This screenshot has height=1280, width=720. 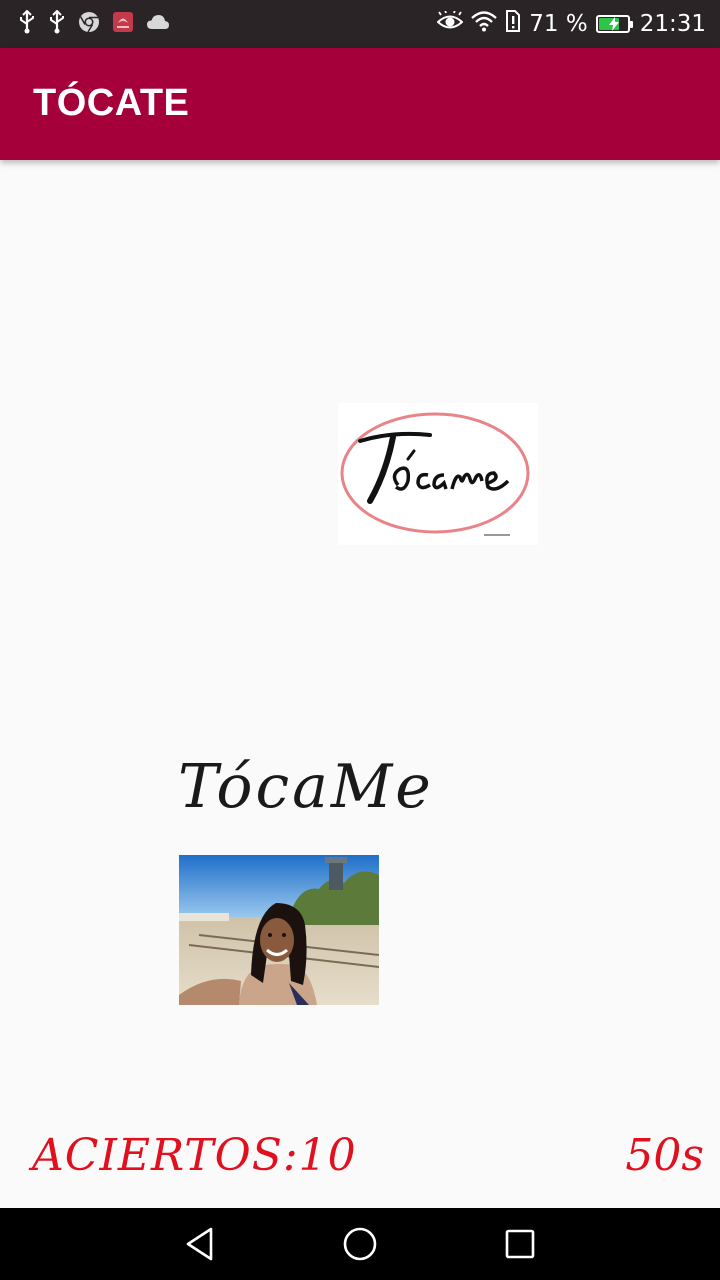 I want to click on selfie-photo-image, so click(x=279, y=930).